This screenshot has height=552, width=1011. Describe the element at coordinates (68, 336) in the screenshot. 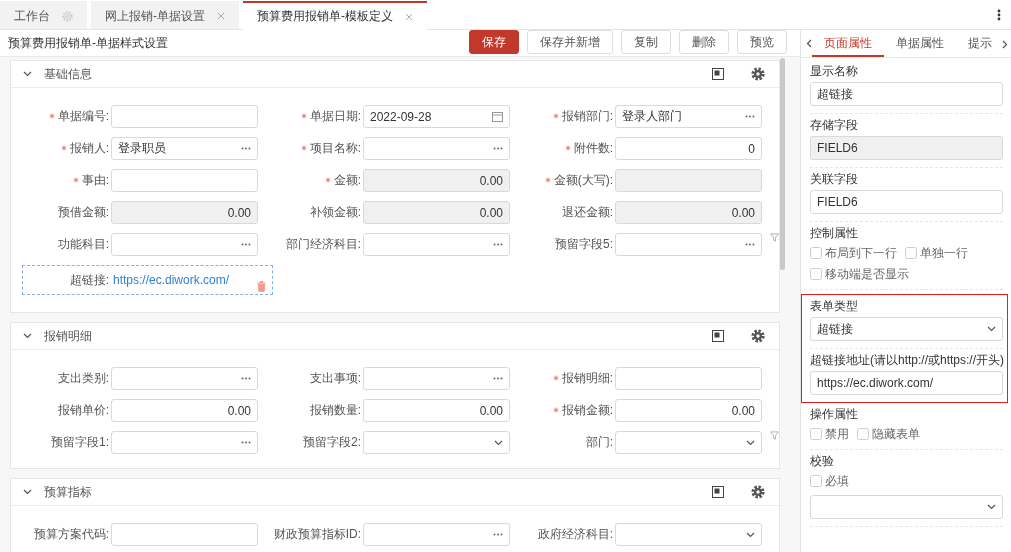

I see `section-title: 报销明细` at that location.